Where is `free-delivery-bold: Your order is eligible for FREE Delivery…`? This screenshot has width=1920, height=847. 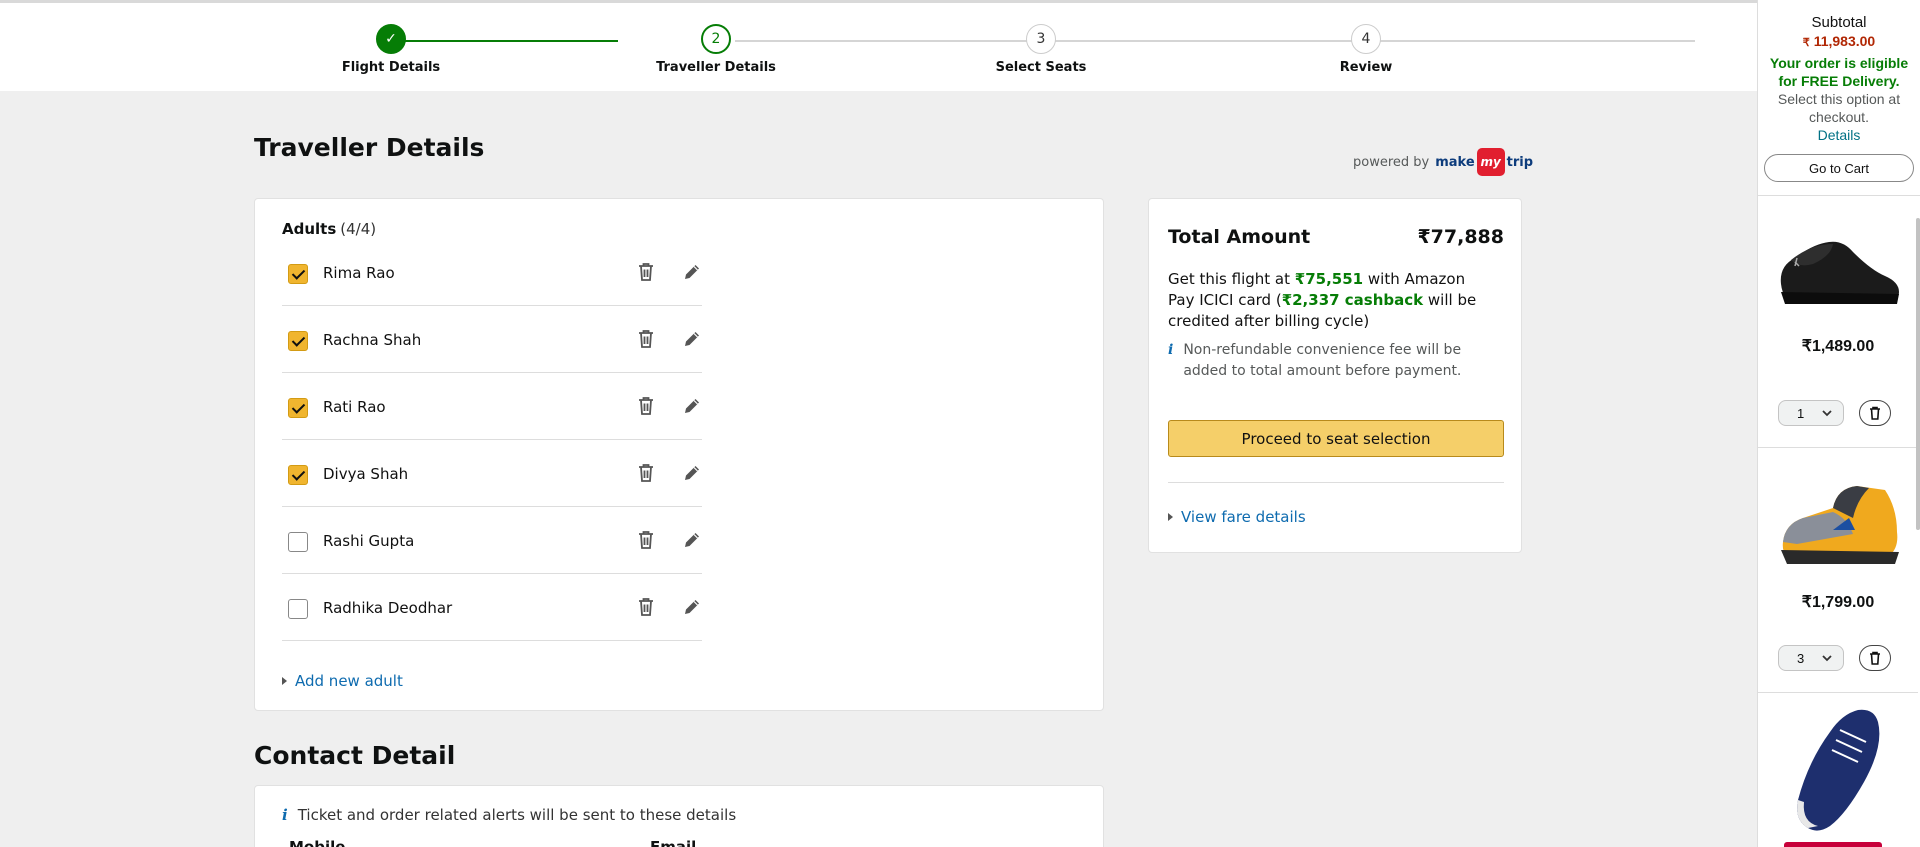 free-delivery-bold: Your order is eligible for FREE Delivery… is located at coordinates (1839, 72).